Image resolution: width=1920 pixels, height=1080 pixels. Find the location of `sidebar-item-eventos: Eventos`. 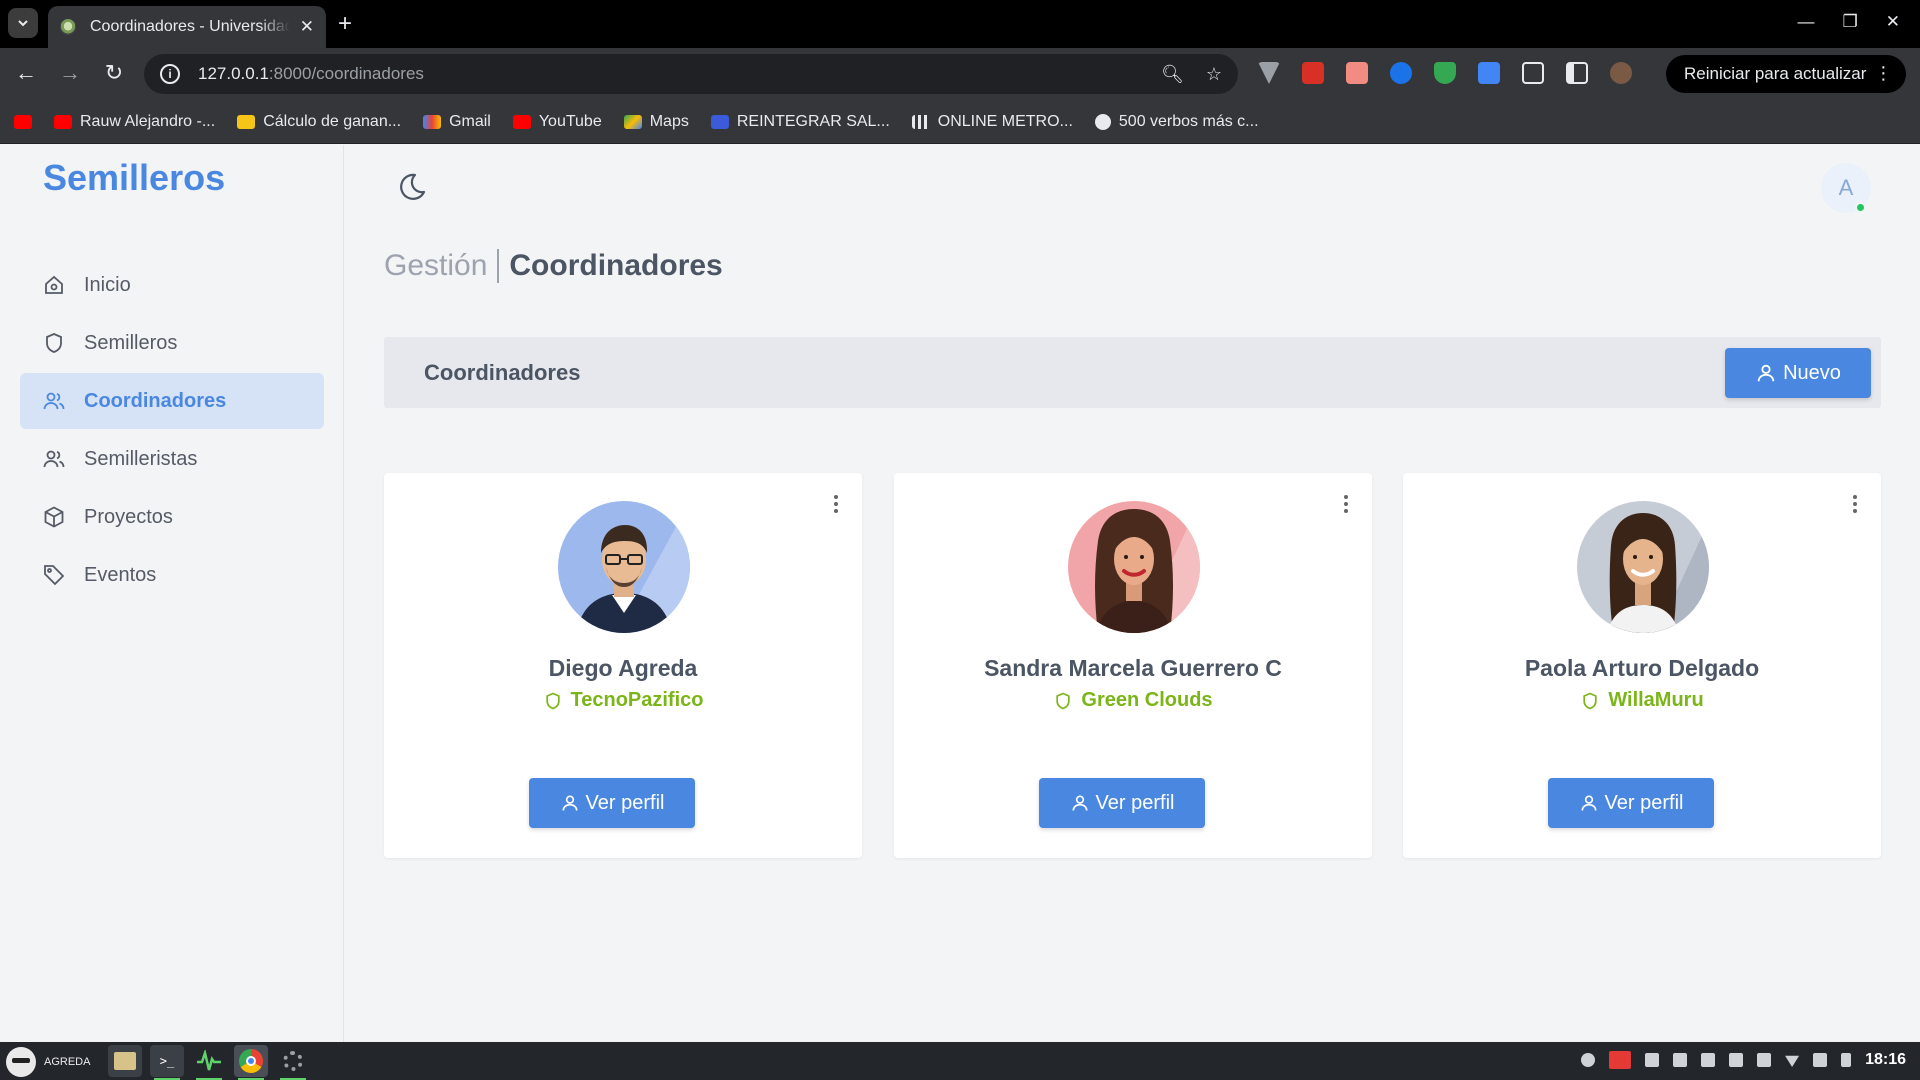

sidebar-item-eventos: Eventos is located at coordinates (172, 575).